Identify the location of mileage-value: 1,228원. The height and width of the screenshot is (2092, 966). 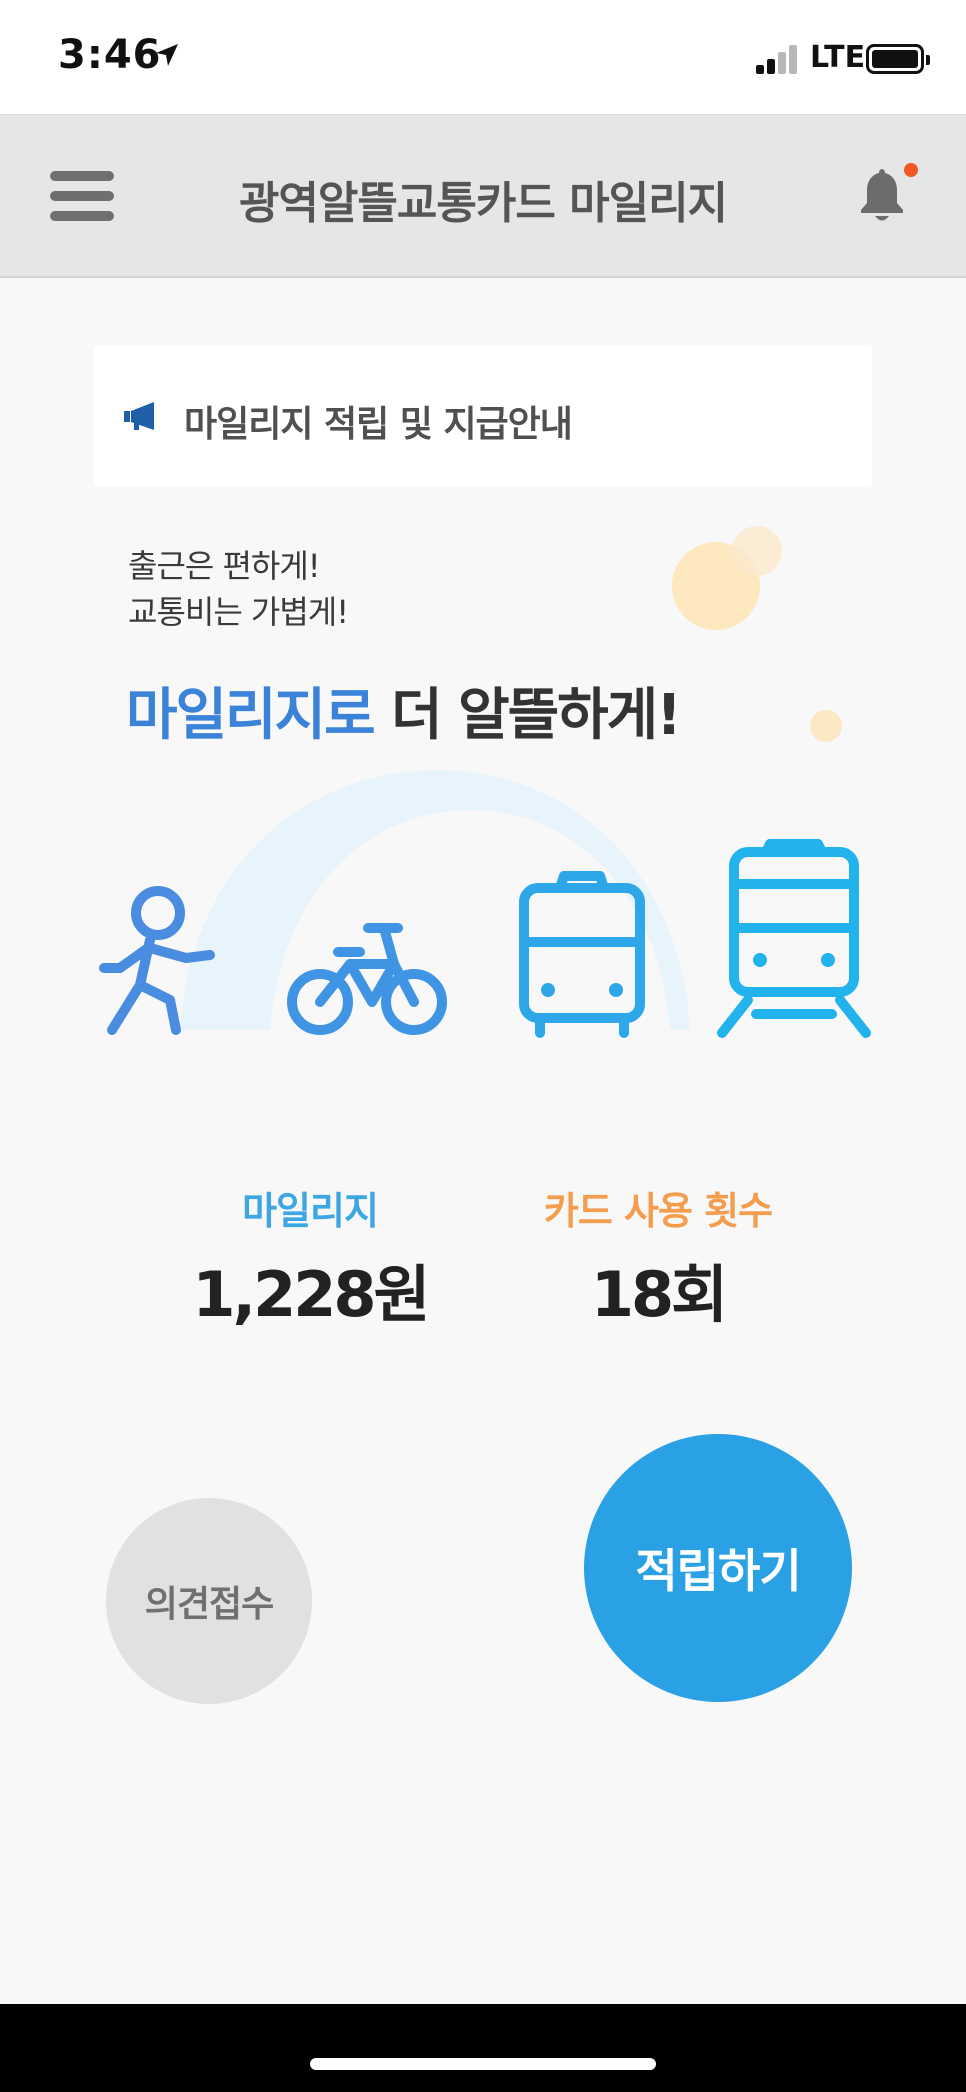
(311, 1294).